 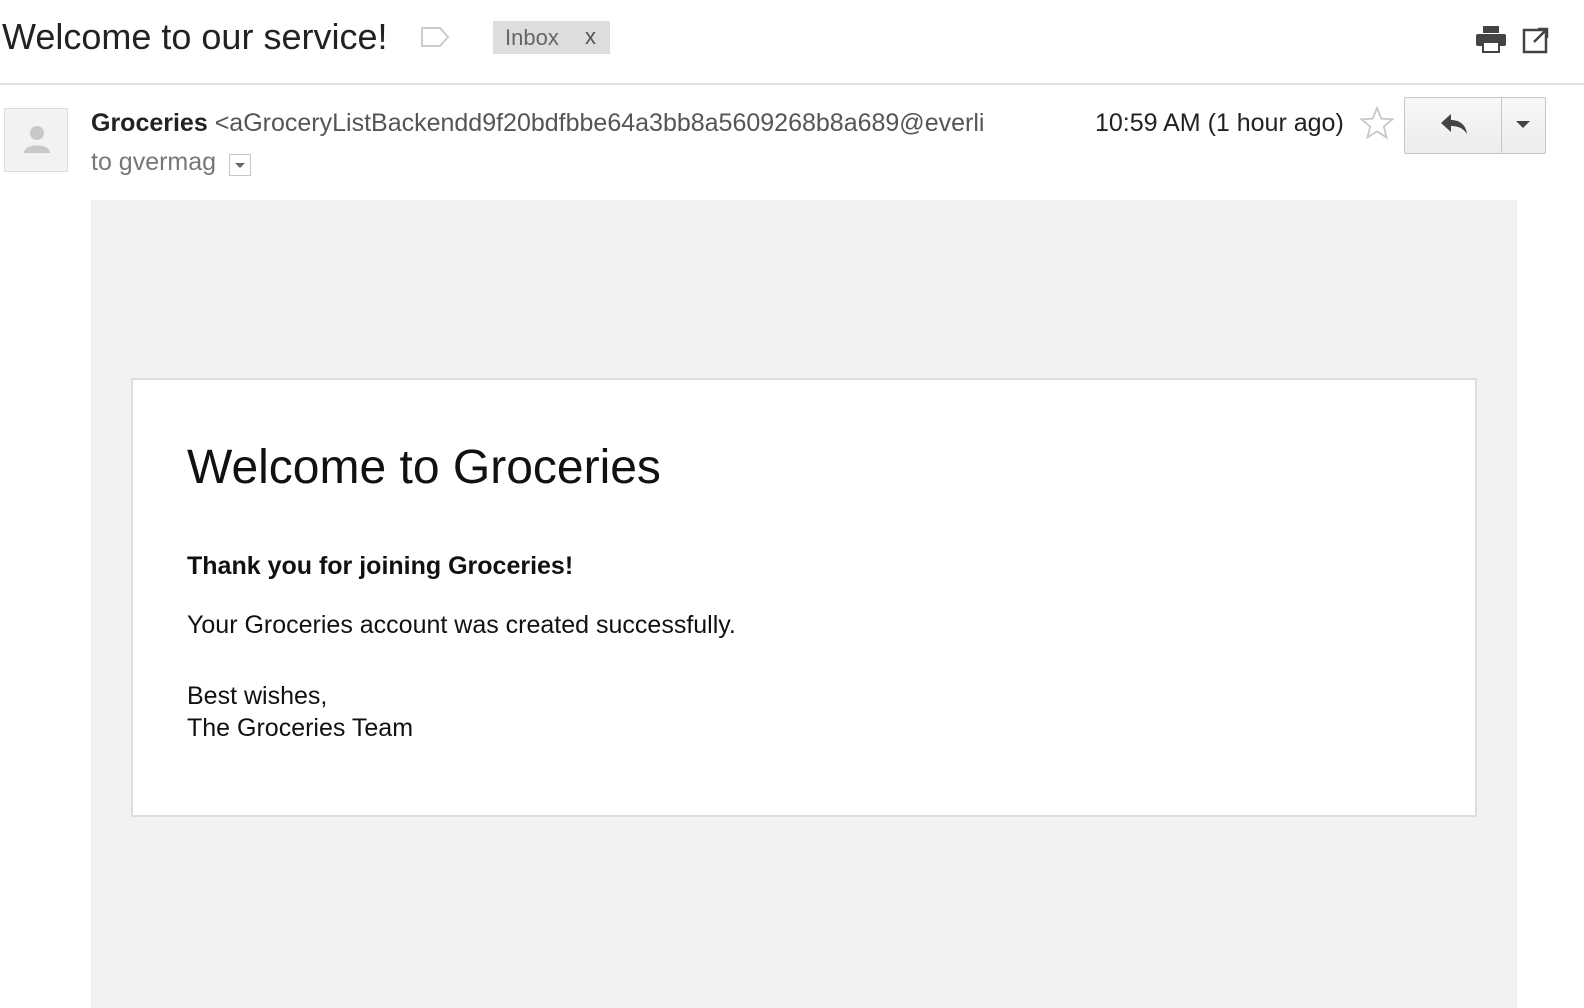 I want to click on signoff-line-2: The Groceries Team, so click(x=300, y=728).